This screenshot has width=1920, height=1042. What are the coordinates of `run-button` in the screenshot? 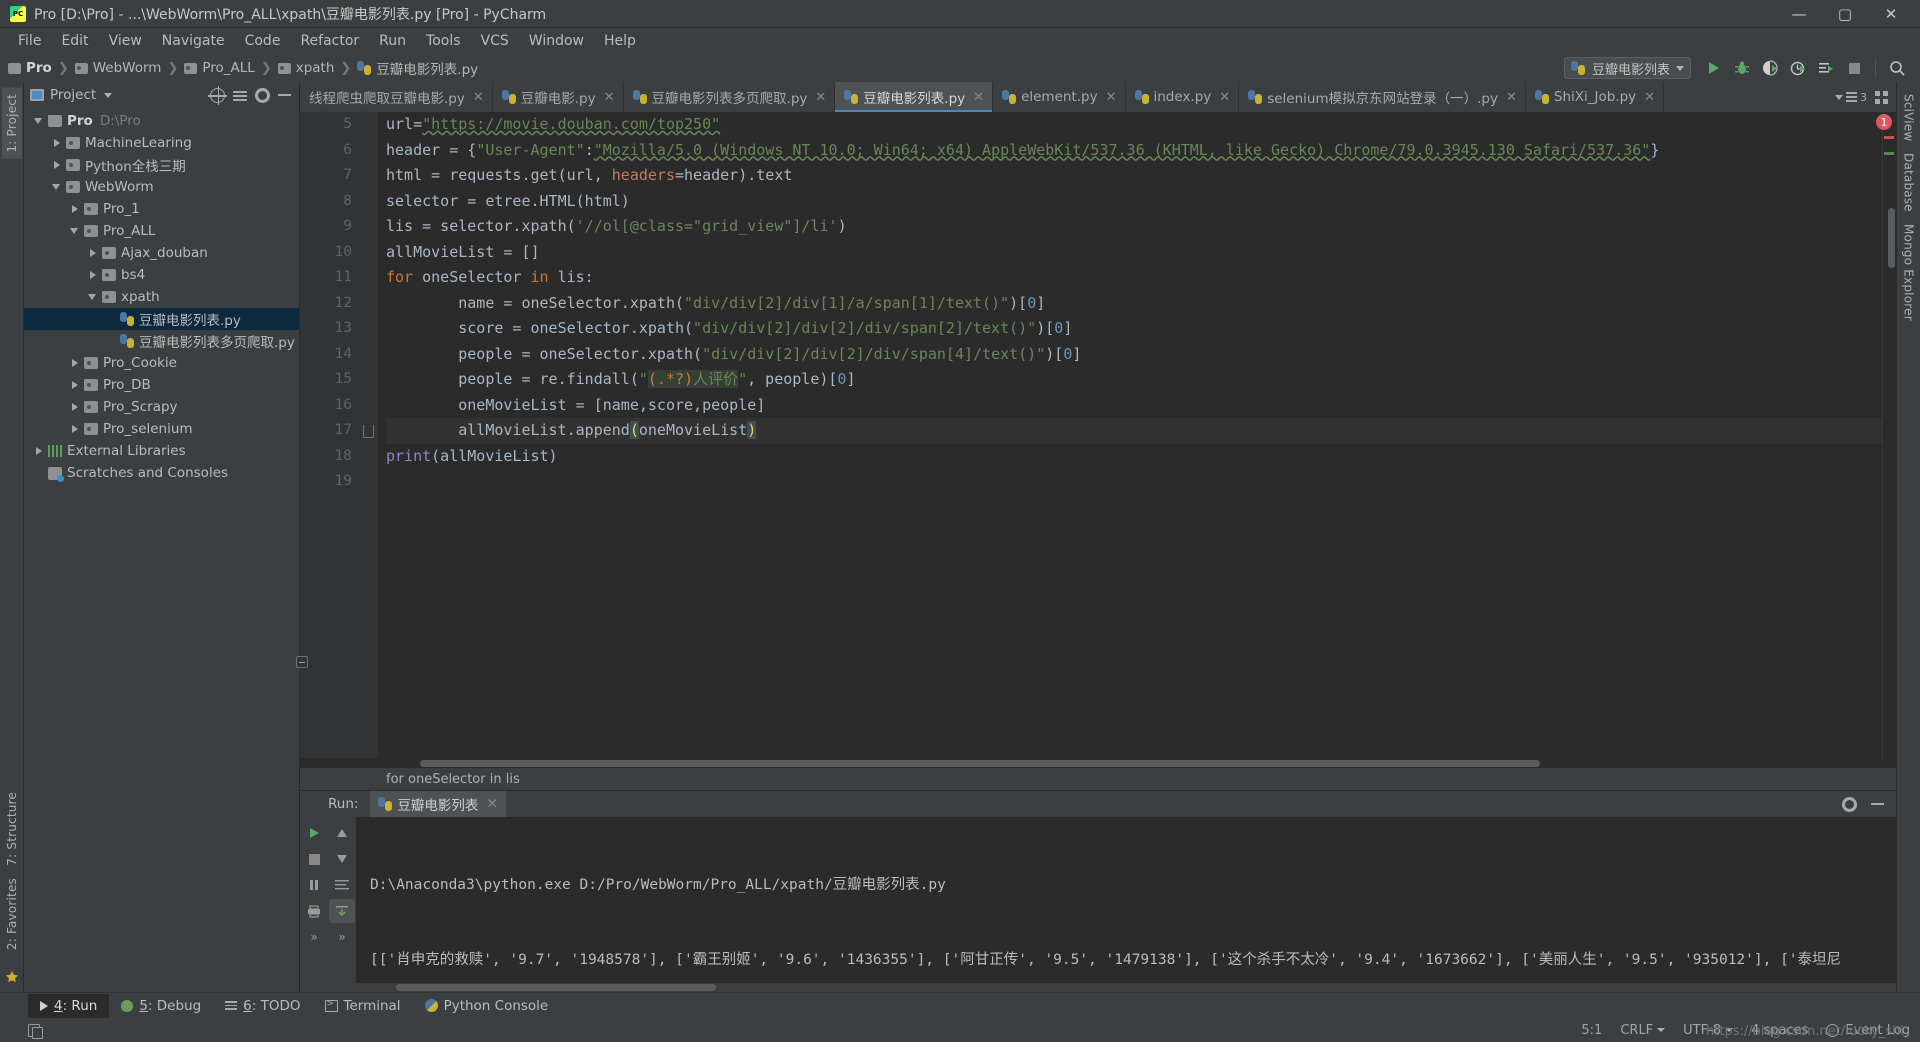 It's located at (1714, 68).